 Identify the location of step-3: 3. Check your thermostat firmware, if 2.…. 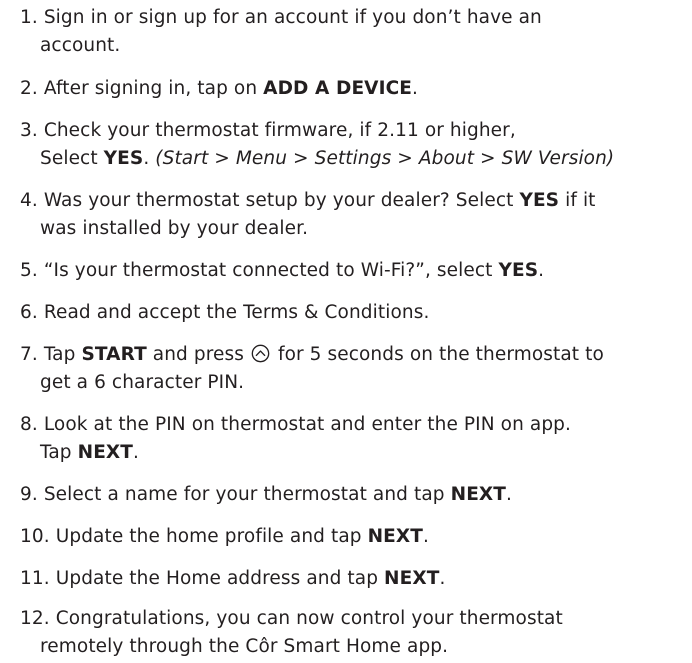
(354, 145).